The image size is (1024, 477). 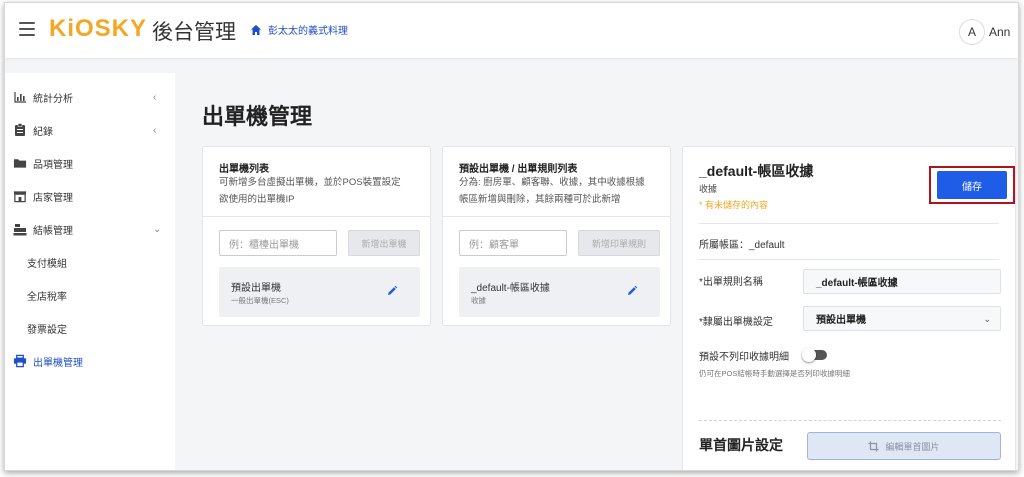 What do you see at coordinates (731, 282) in the screenshot?
I see `rule-name-label: *出單規則名稱` at bounding box center [731, 282].